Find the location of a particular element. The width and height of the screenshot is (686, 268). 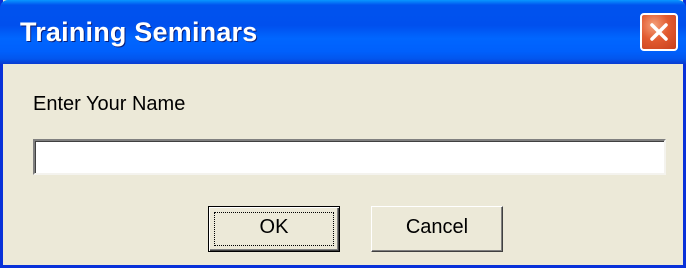

cancel-button: Cancel is located at coordinates (437, 229).